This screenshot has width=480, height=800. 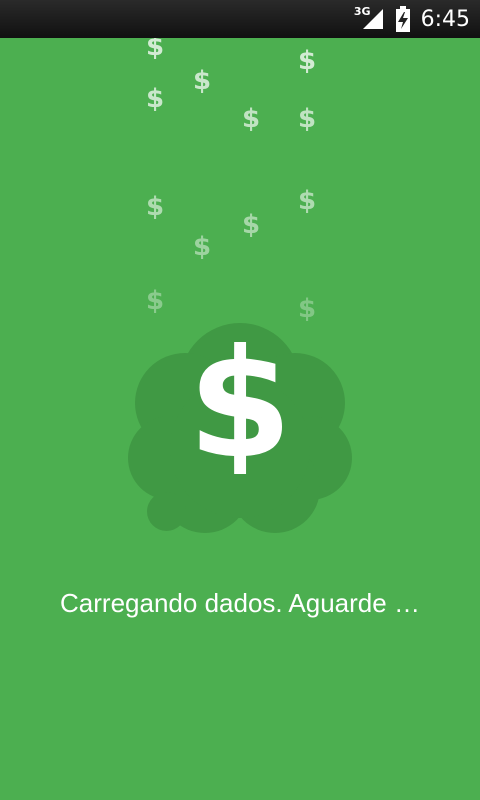 I want to click on status-bar: 3G 6:45, so click(x=240, y=19).